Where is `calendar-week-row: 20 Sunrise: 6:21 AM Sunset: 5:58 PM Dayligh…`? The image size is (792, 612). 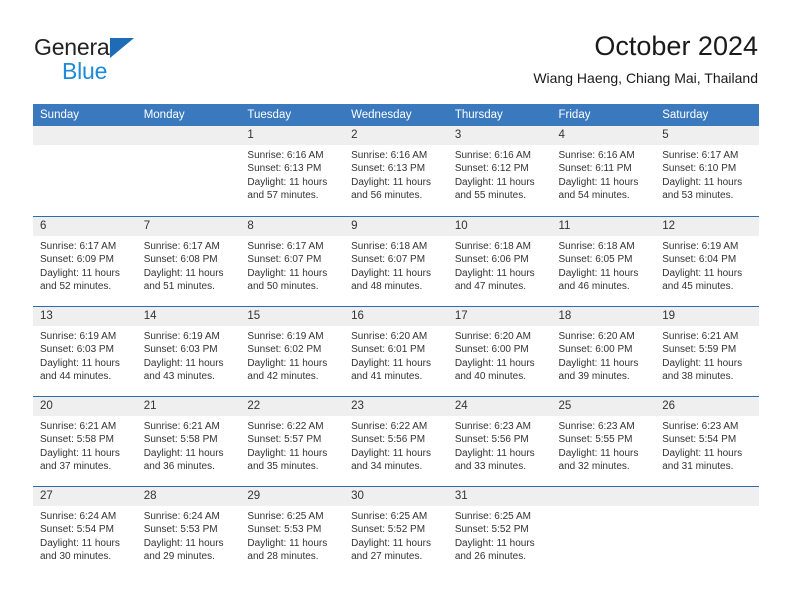
calendar-week-row: 20 Sunrise: 6:21 AM Sunset: 5:58 PM Dayligh… is located at coordinates (396, 441).